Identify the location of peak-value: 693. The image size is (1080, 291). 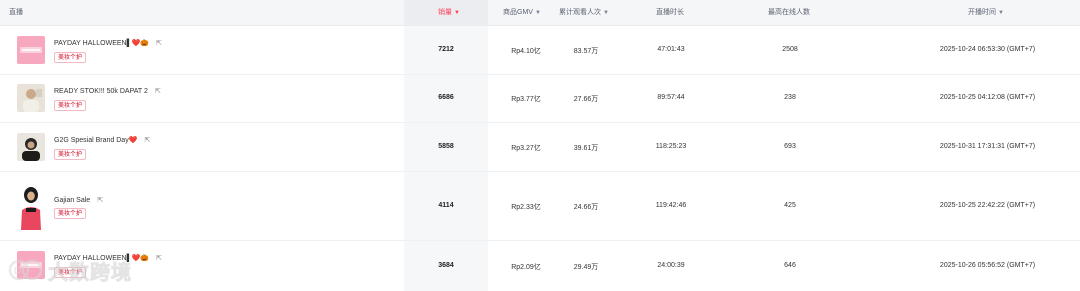
(790, 146).